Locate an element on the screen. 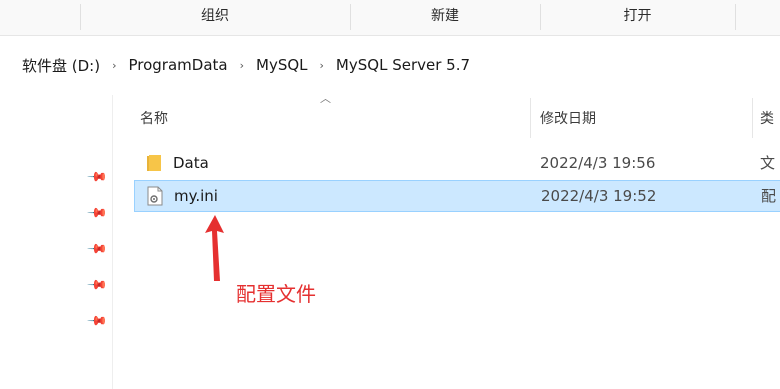  file-row-data: Data 2022/4/3 19:56 文 is located at coordinates (457, 164).